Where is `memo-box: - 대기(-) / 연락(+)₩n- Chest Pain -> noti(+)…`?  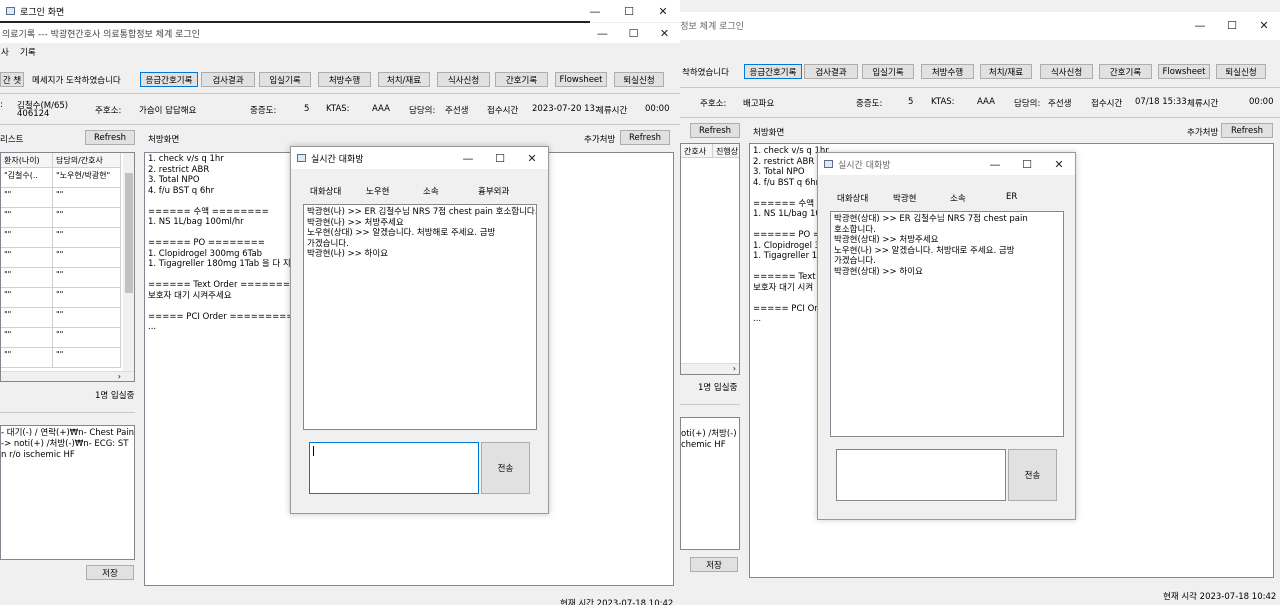 memo-box: - 대기(-) / 연락(+)₩n- Chest Pain -> noti(+)… is located at coordinates (67, 492).